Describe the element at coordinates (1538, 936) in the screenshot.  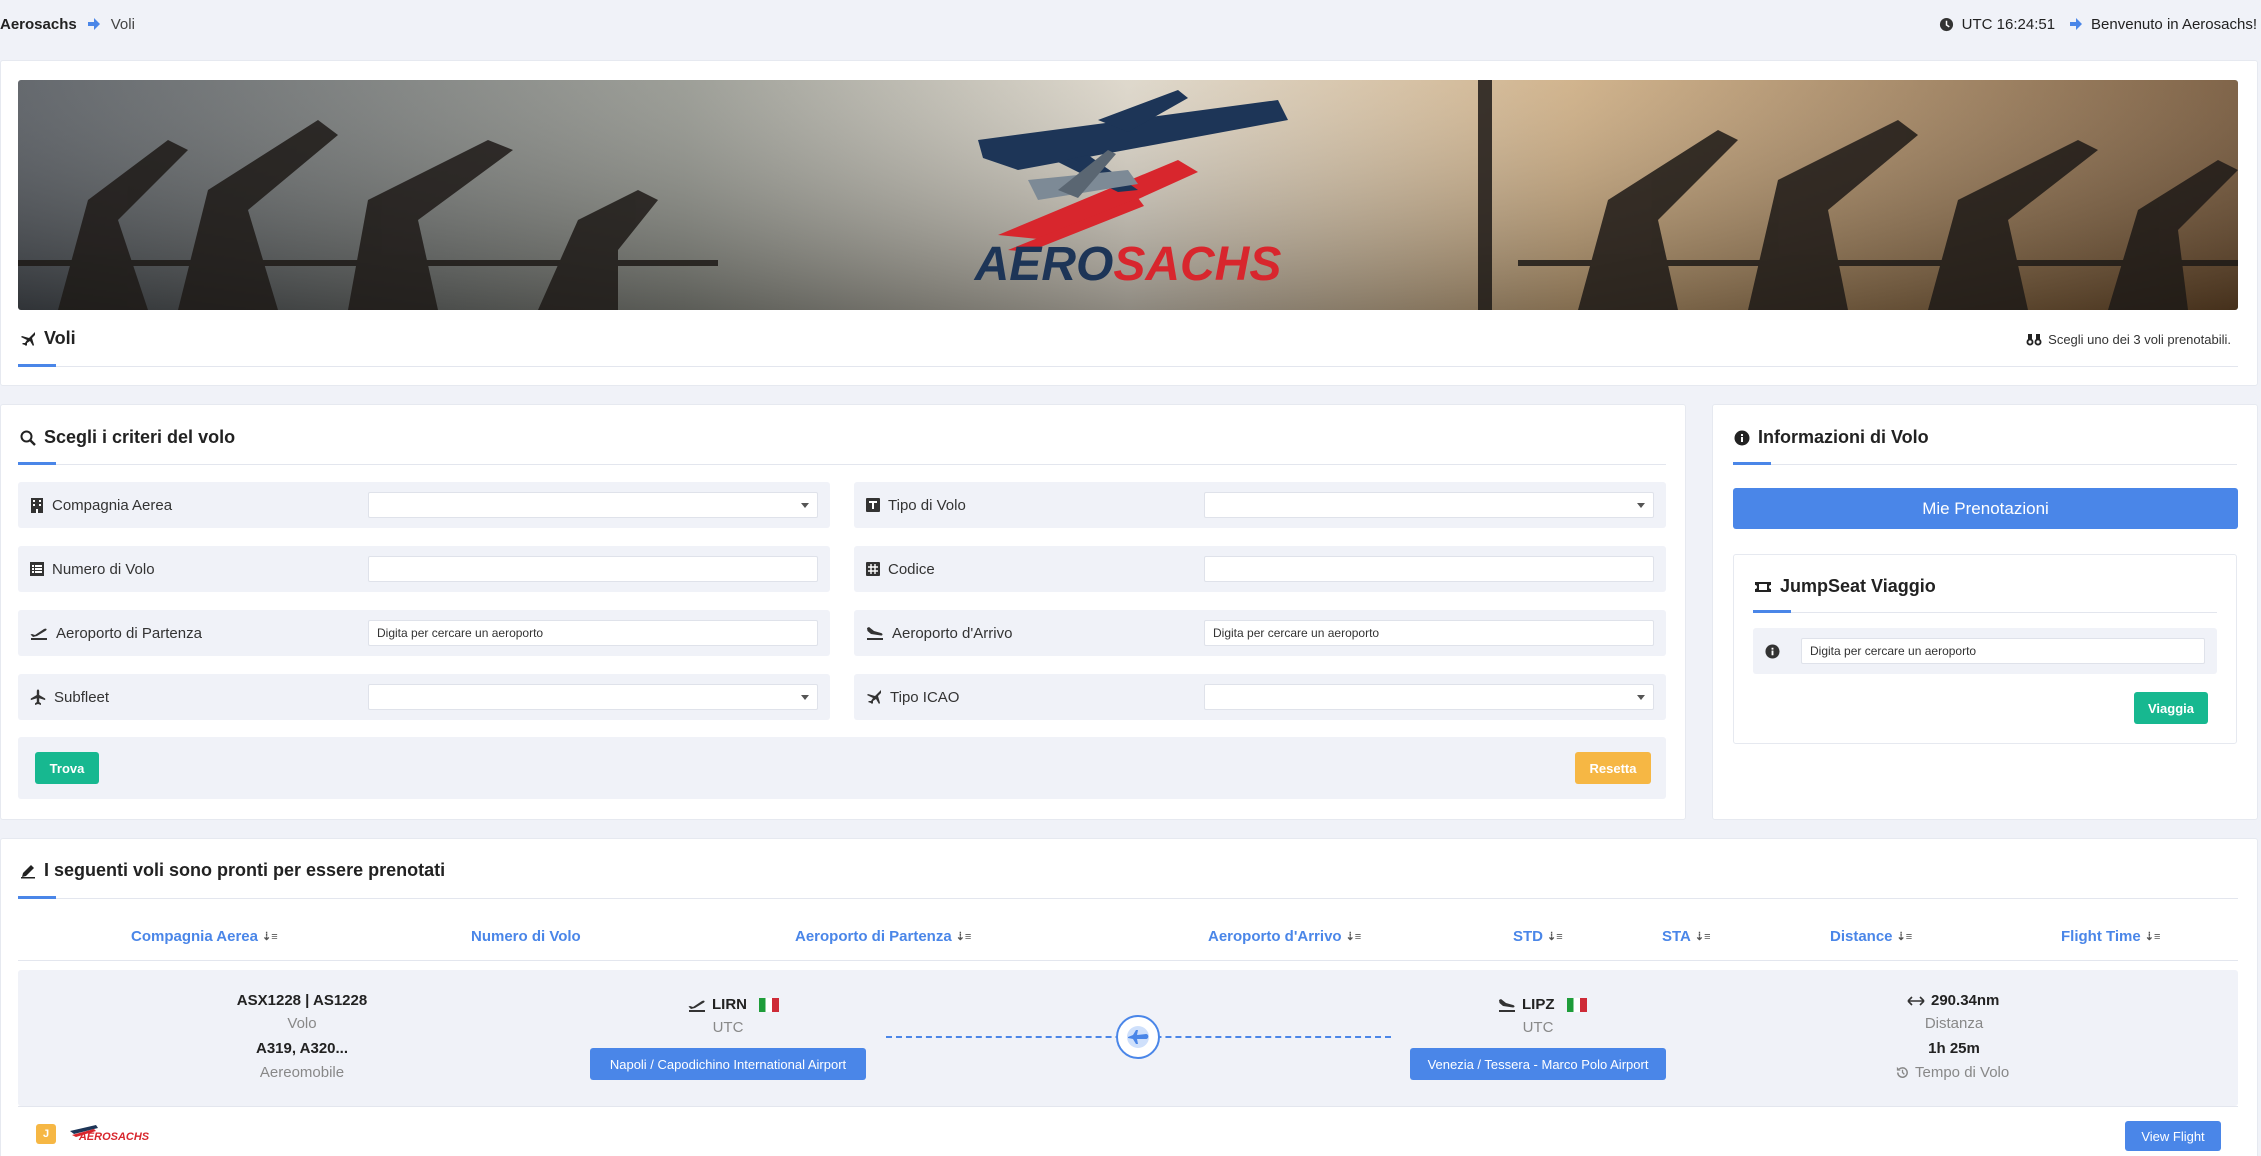
I see `col-std: STD ⇣≡` at that location.